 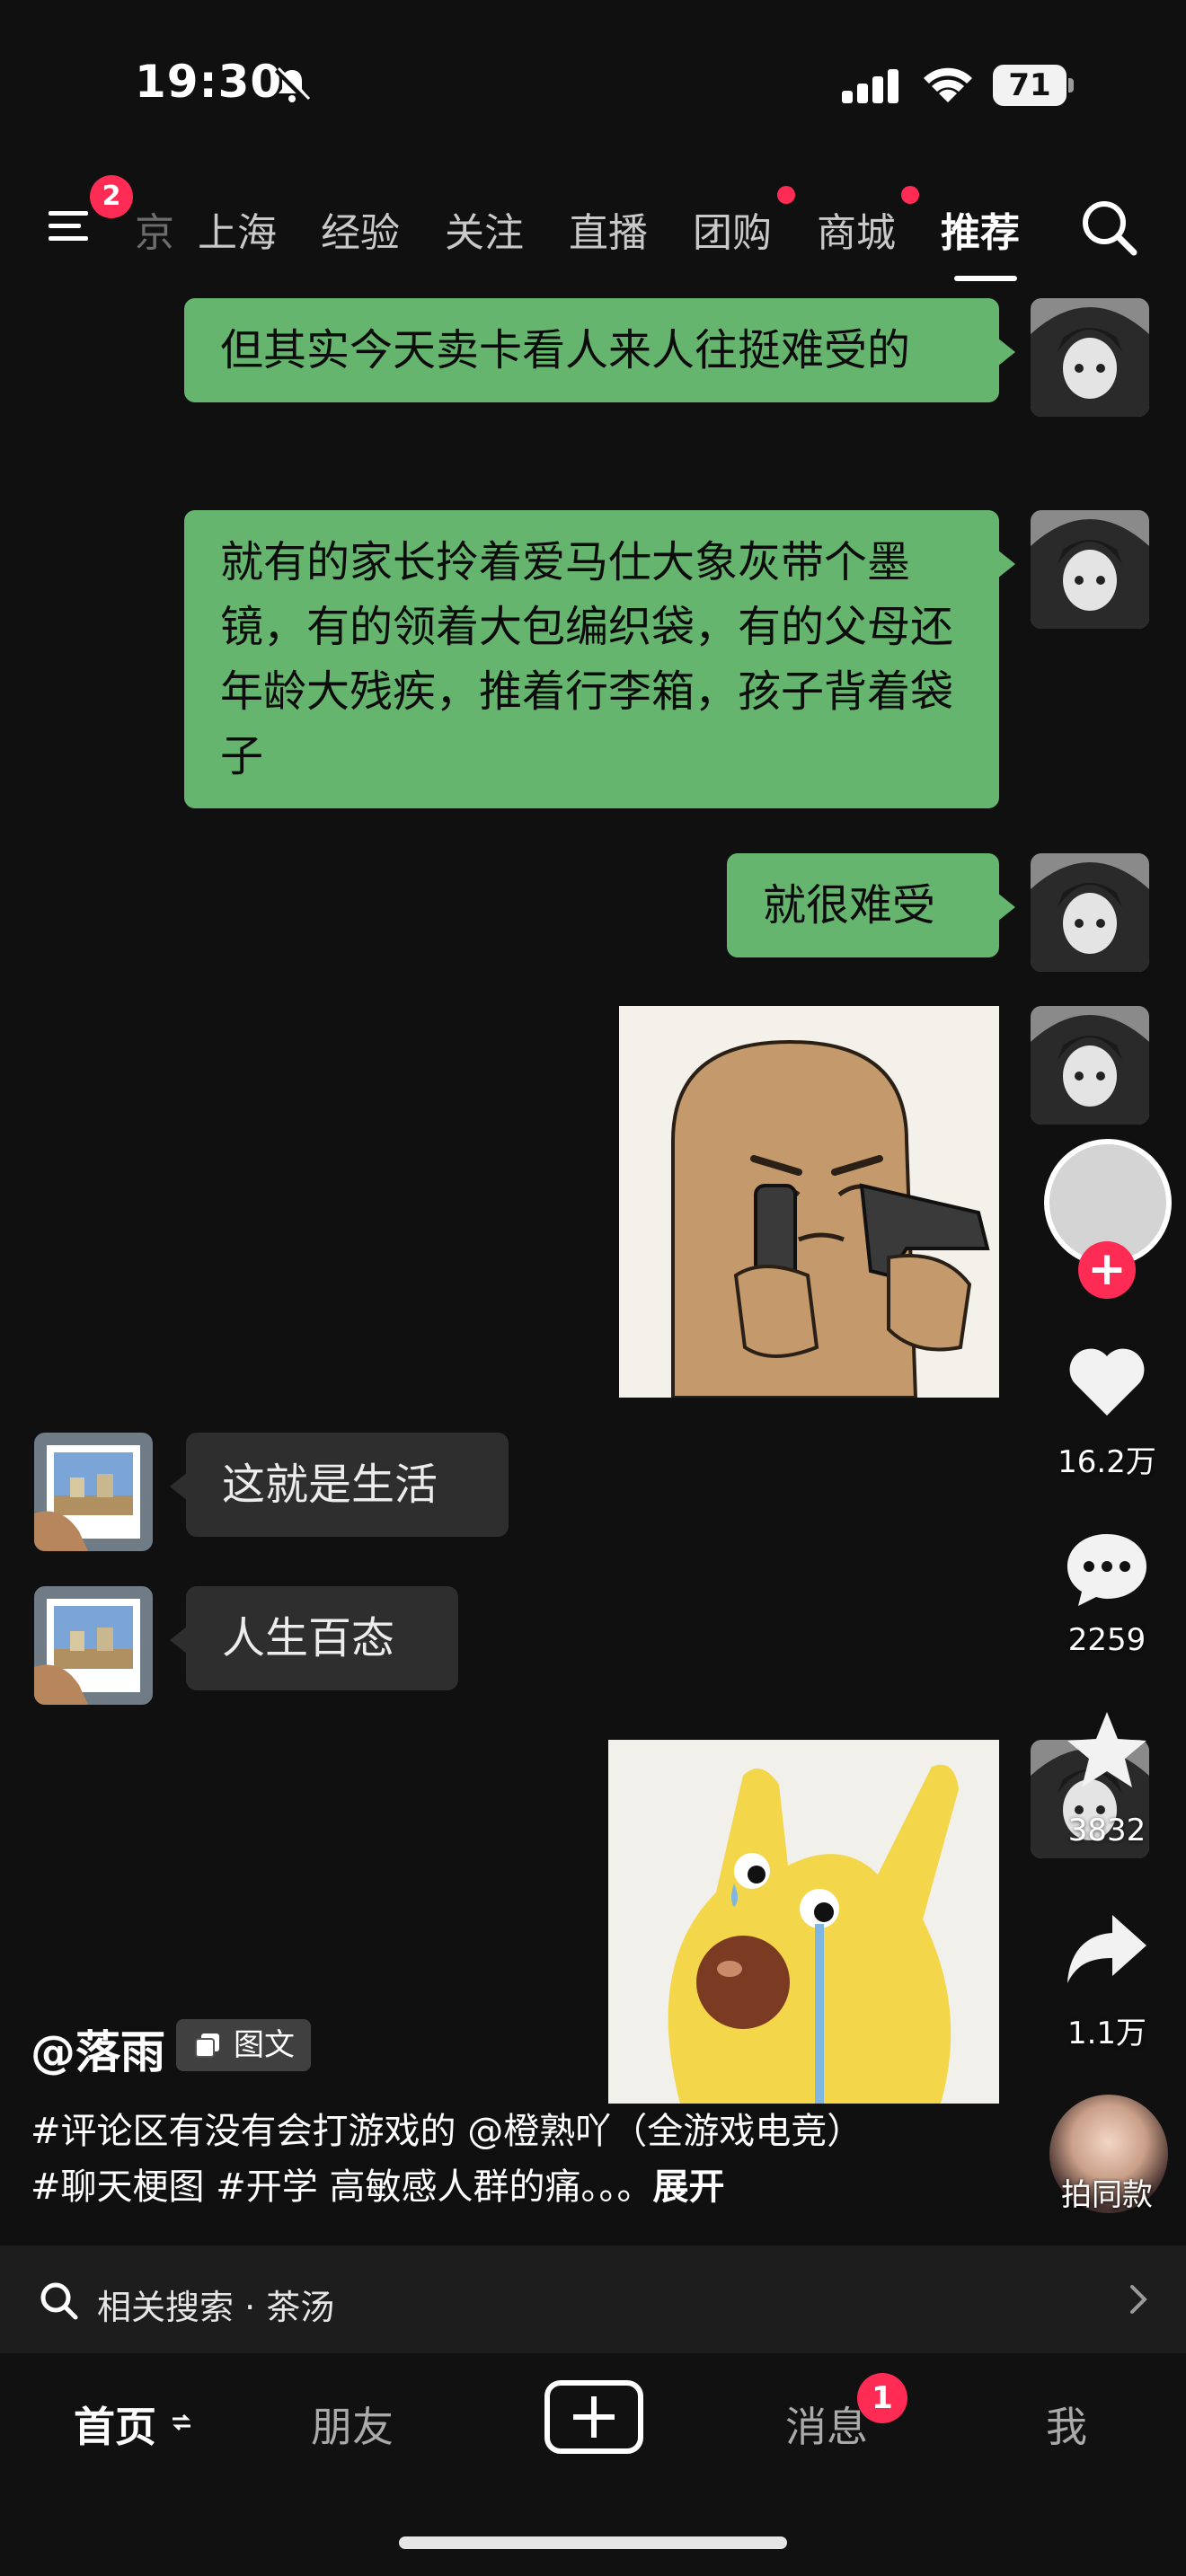 What do you see at coordinates (314, 1638) in the screenshot?
I see `chat-bubble-left: 人生百态` at bounding box center [314, 1638].